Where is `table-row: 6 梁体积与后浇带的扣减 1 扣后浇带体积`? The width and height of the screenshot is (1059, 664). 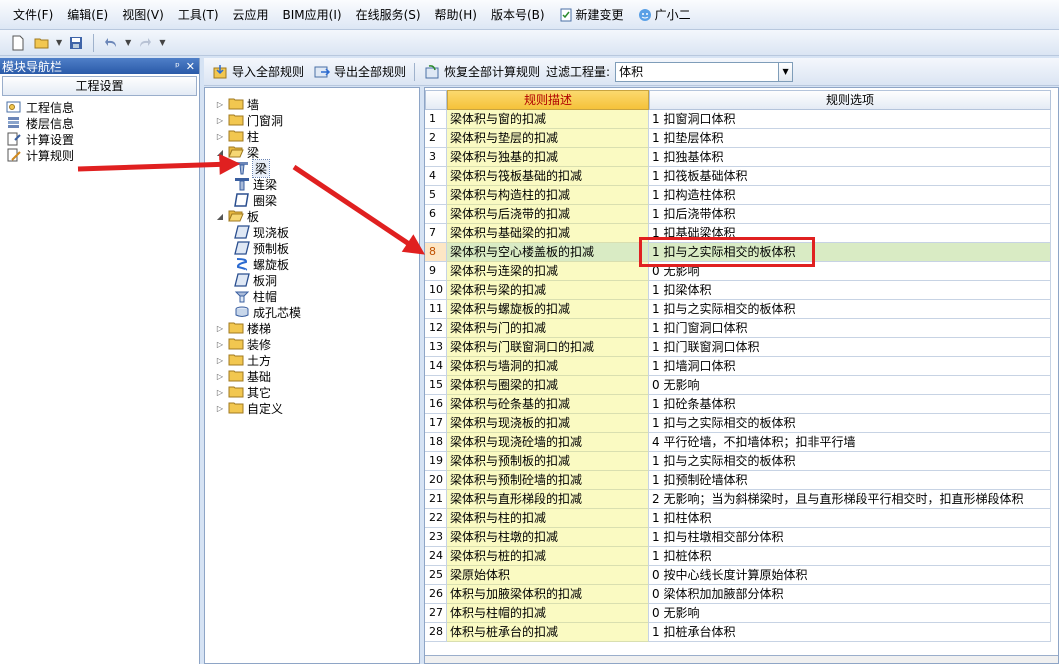
table-row: 6 梁体积与后浇带的扣减 1 扣后浇带体积 is located at coordinates (738, 214).